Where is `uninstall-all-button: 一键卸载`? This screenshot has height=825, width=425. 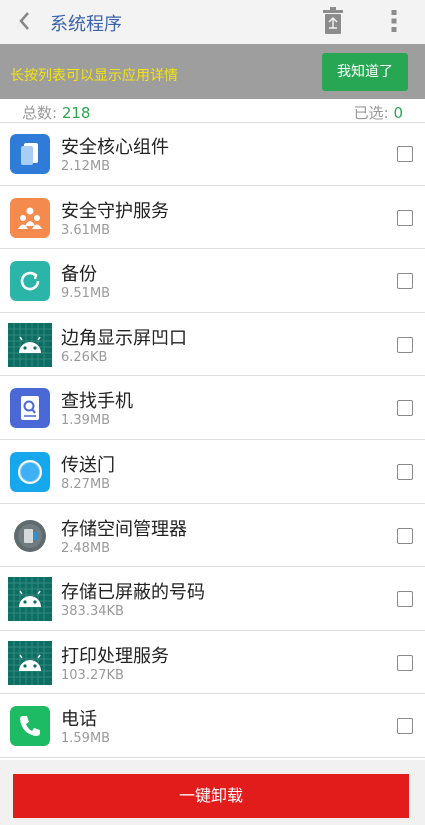 uninstall-all-button: 一键卸载 is located at coordinates (211, 796).